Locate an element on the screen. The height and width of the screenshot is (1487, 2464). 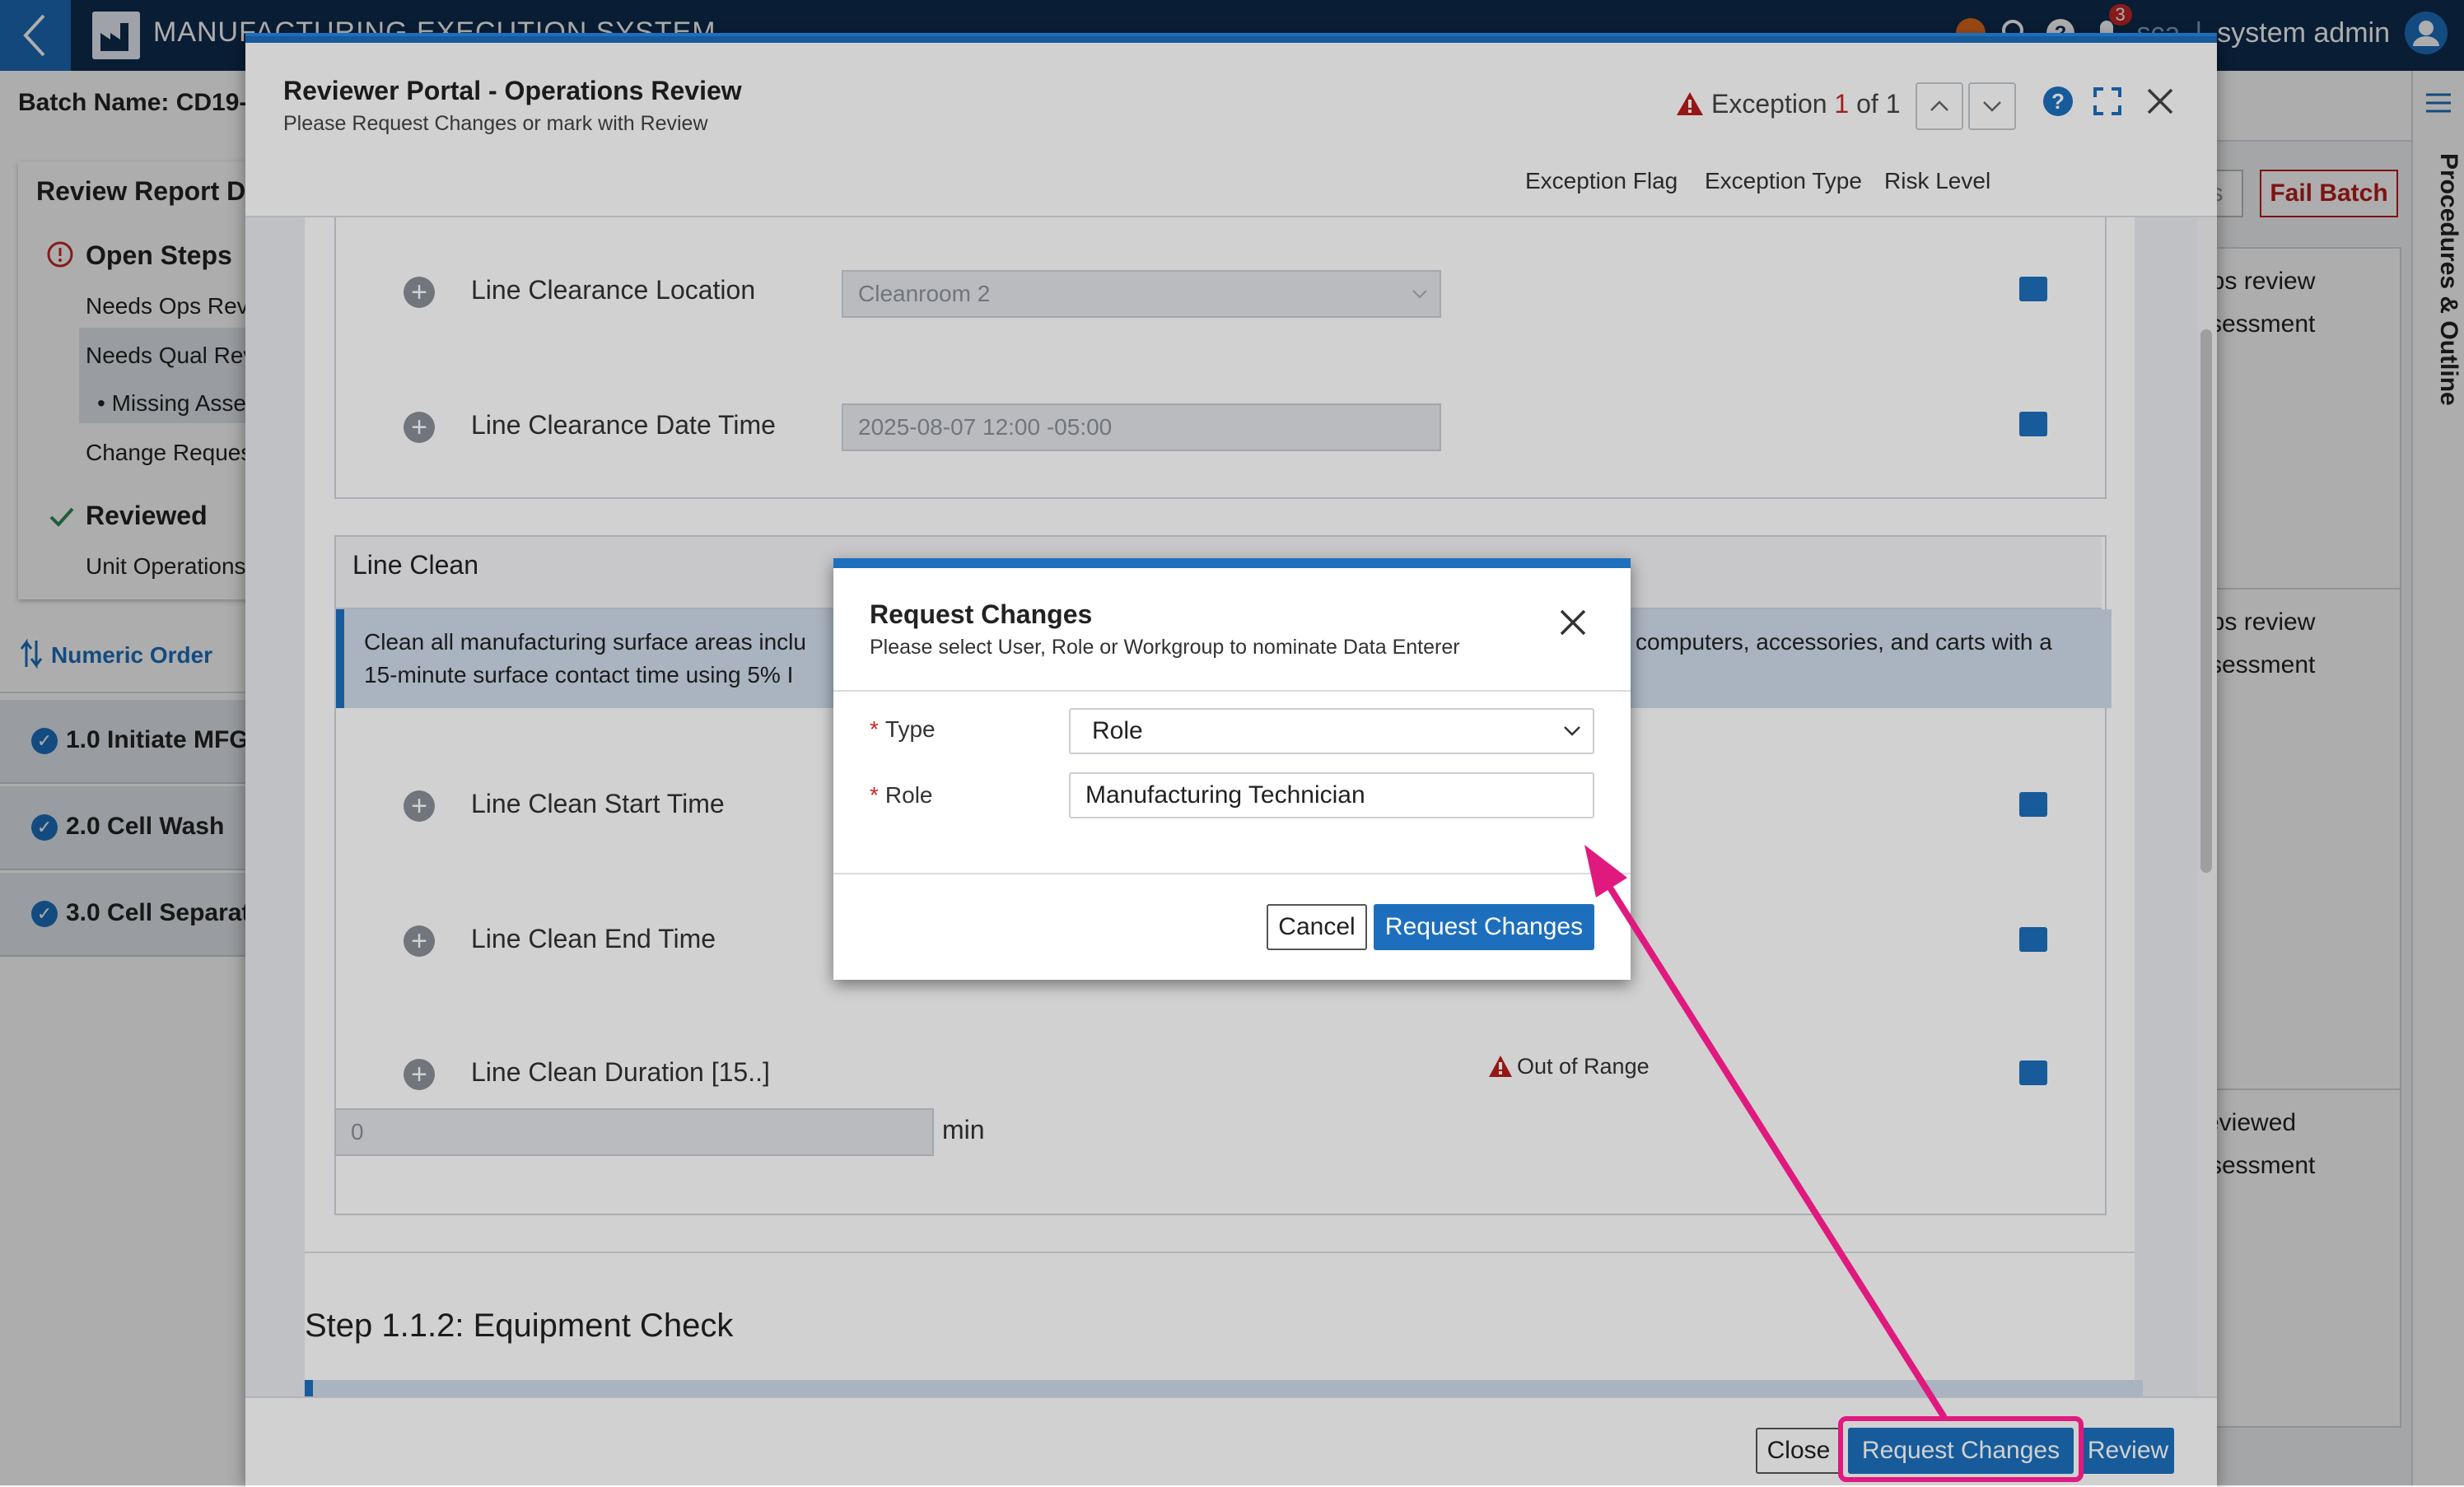
cancel-button: Cancel is located at coordinates (1317, 927).